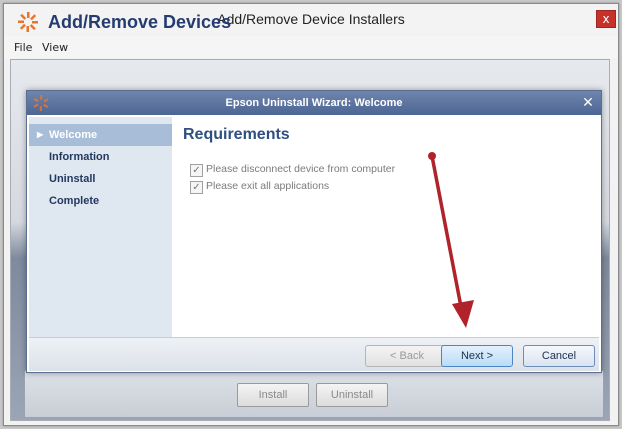 The image size is (622, 429). Describe the element at coordinates (407, 356) in the screenshot. I see `back-button: < Back` at that location.